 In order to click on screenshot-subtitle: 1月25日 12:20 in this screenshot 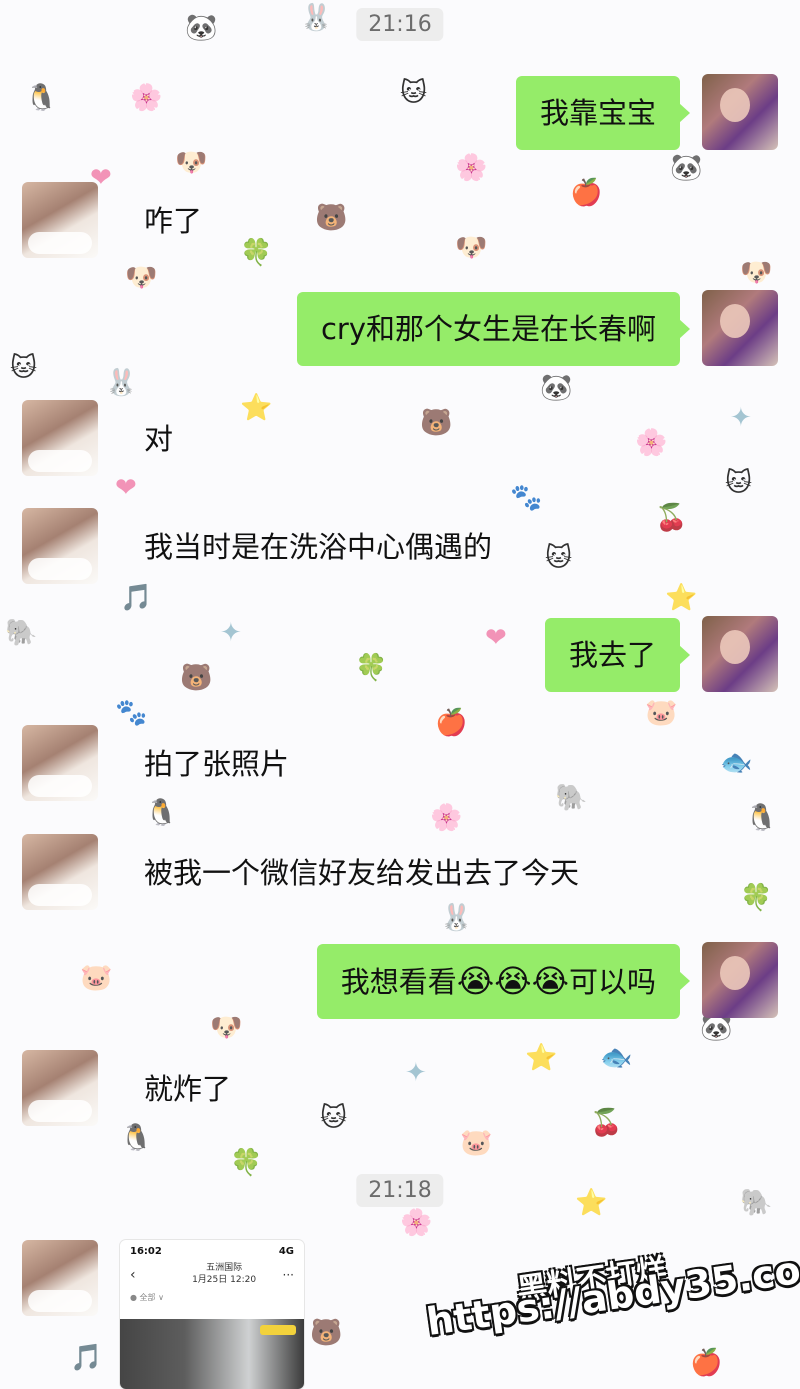, I will do `click(224, 1279)`.